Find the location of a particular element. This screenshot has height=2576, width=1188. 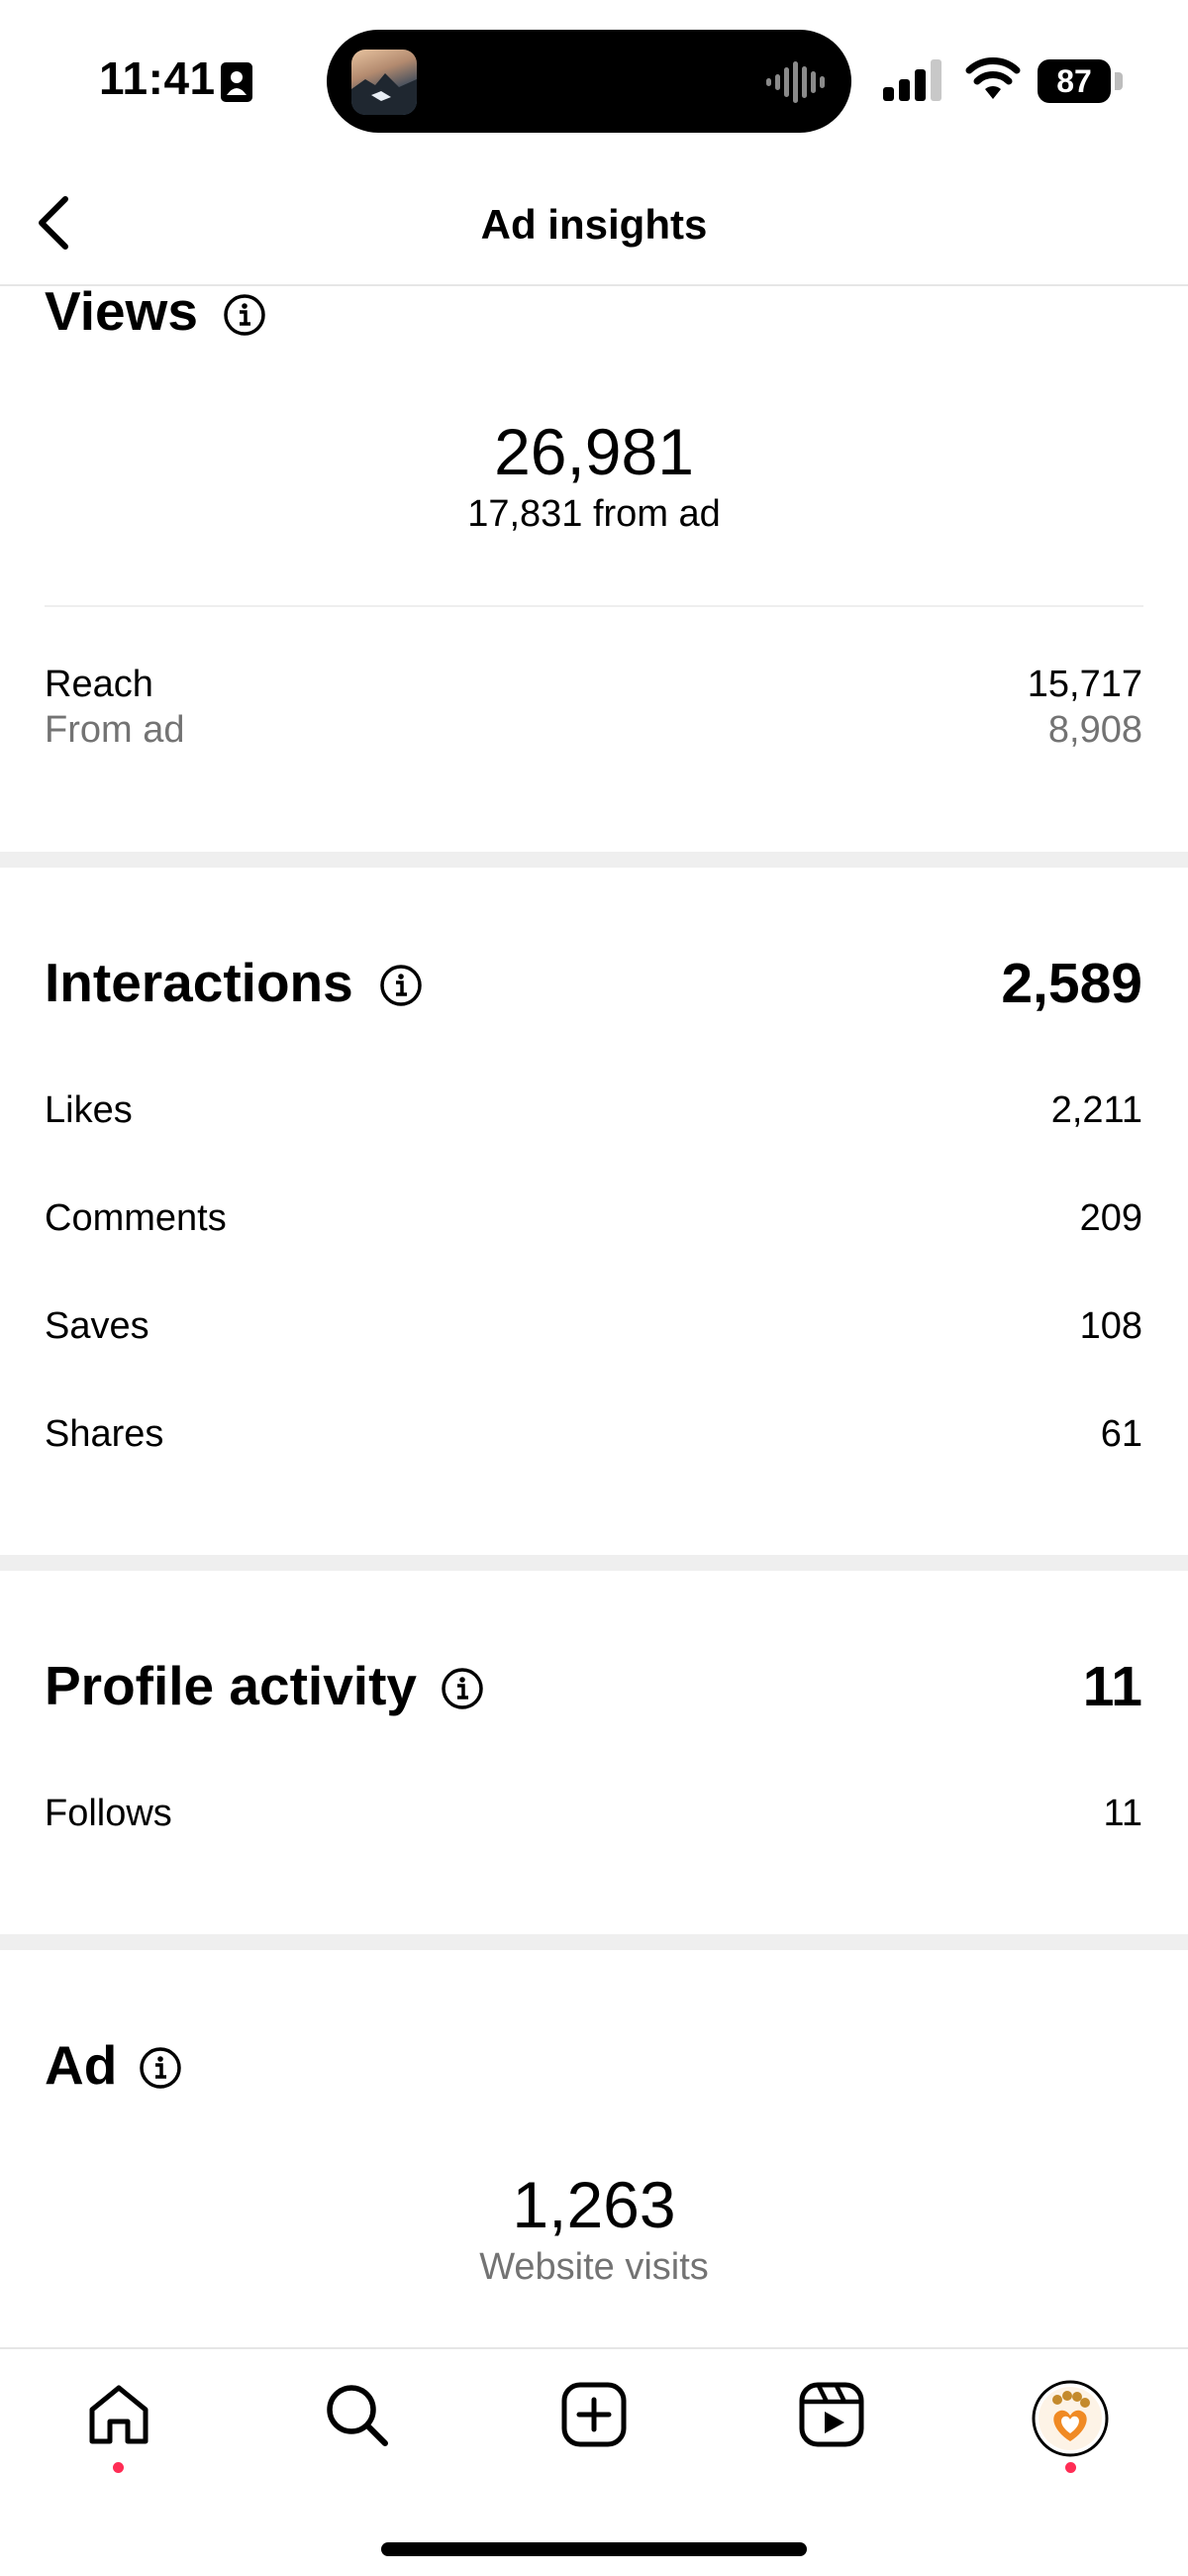

id-card-icon is located at coordinates (237, 82).